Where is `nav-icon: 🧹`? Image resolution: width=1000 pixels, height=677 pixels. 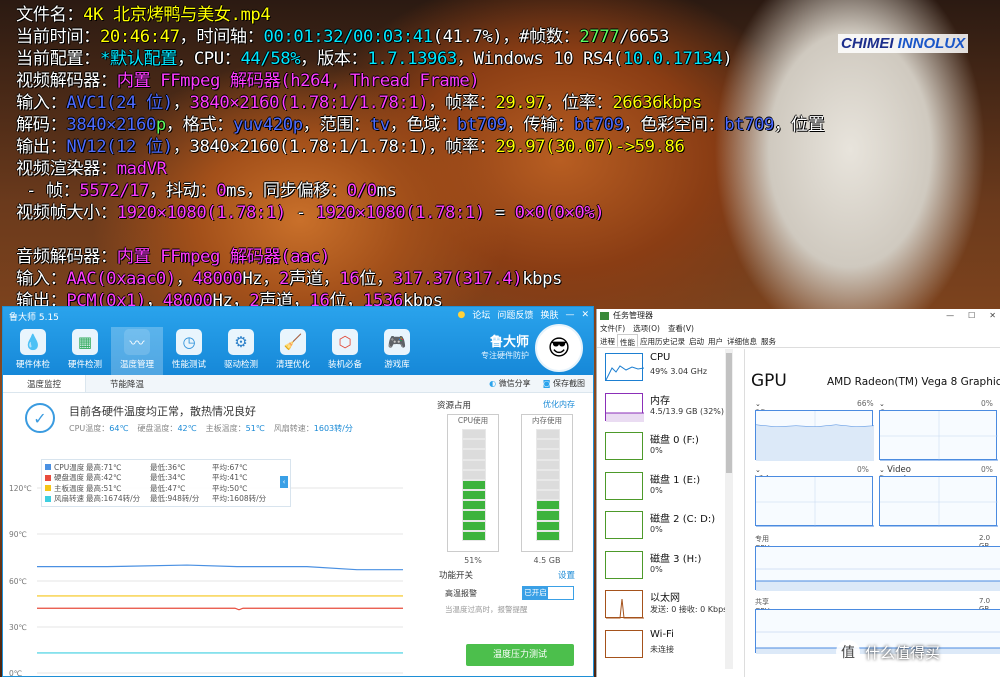 nav-icon: 🧹 is located at coordinates (293, 342).